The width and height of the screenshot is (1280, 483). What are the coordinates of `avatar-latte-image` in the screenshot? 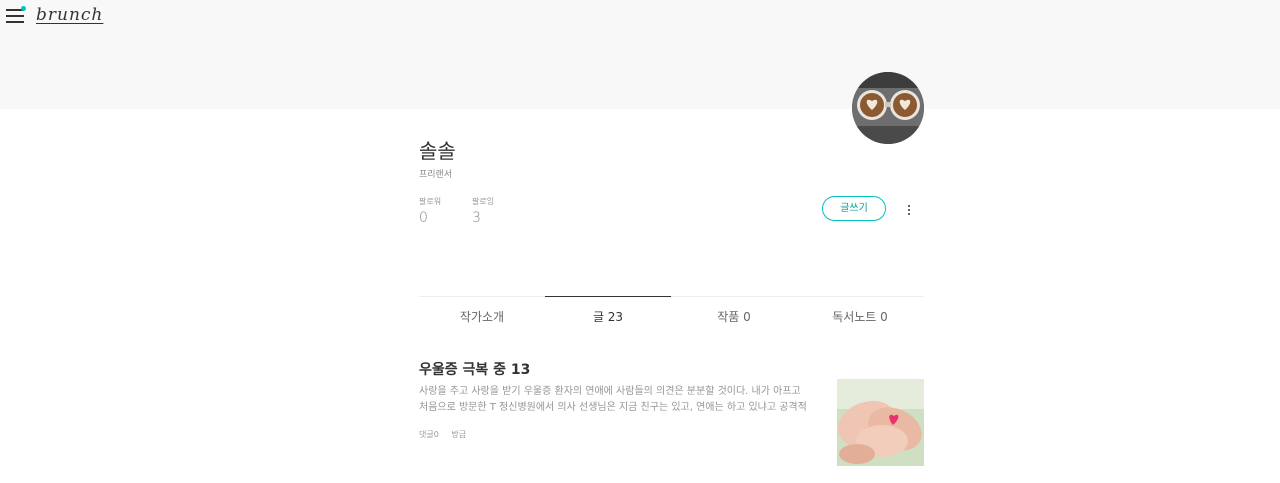 It's located at (888, 108).